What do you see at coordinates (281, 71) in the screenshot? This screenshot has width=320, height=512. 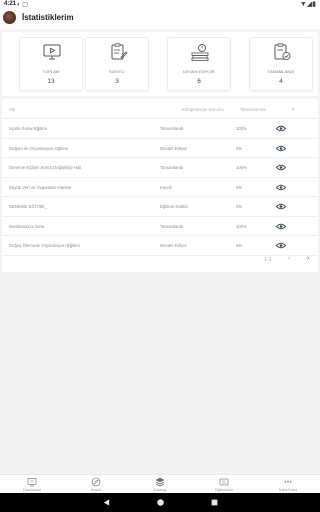 I see `stat-label: TAMAMLANDI` at bounding box center [281, 71].